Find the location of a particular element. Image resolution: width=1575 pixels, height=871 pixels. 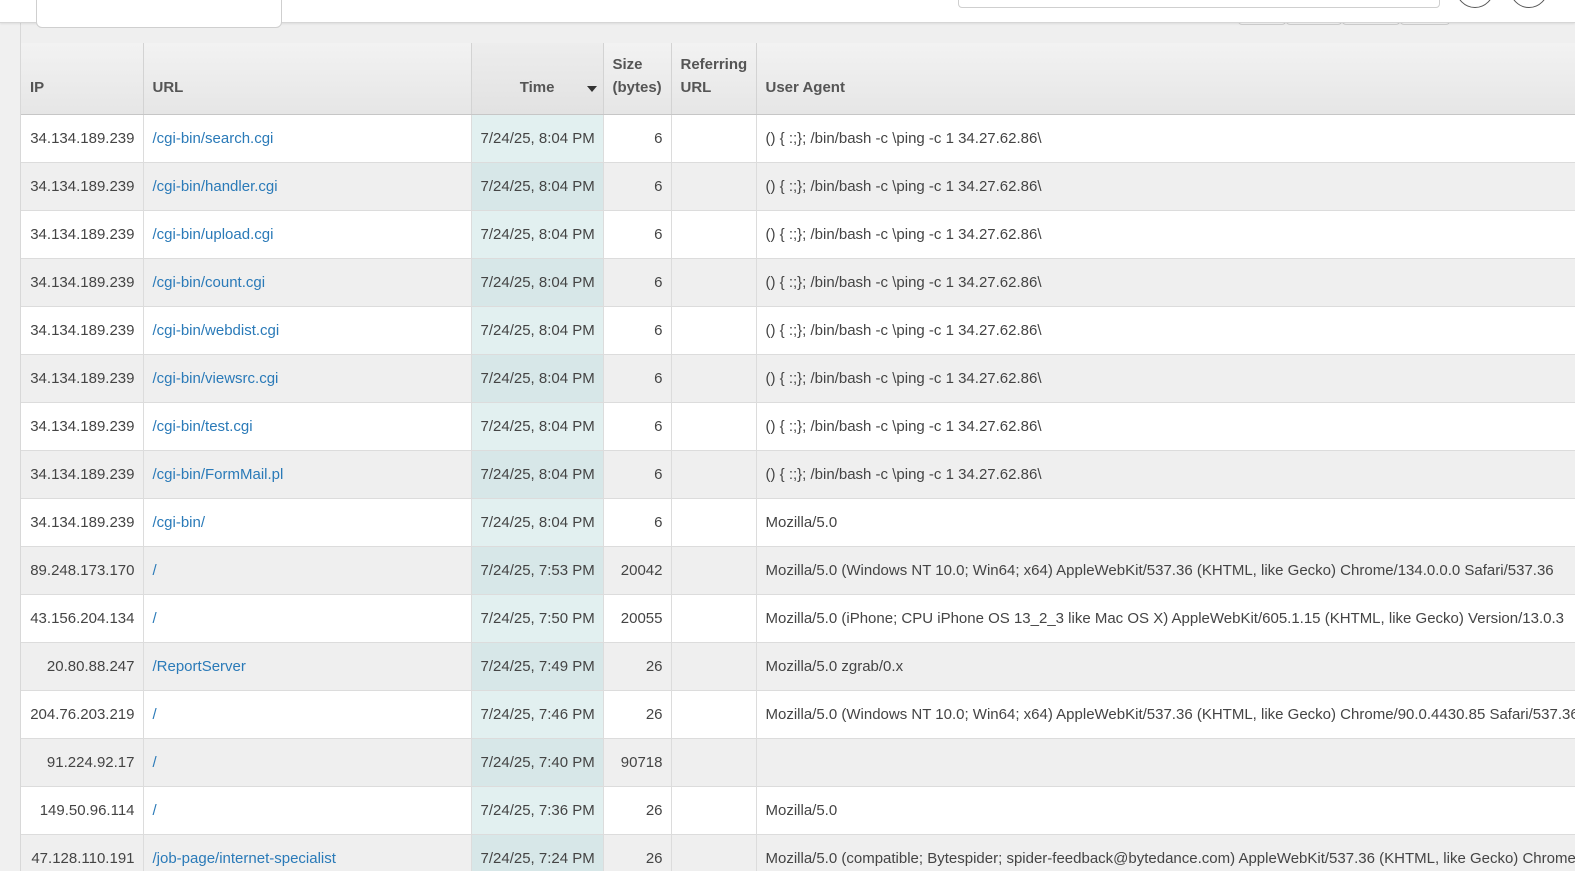

column-header-ip: IP is located at coordinates (82, 79).